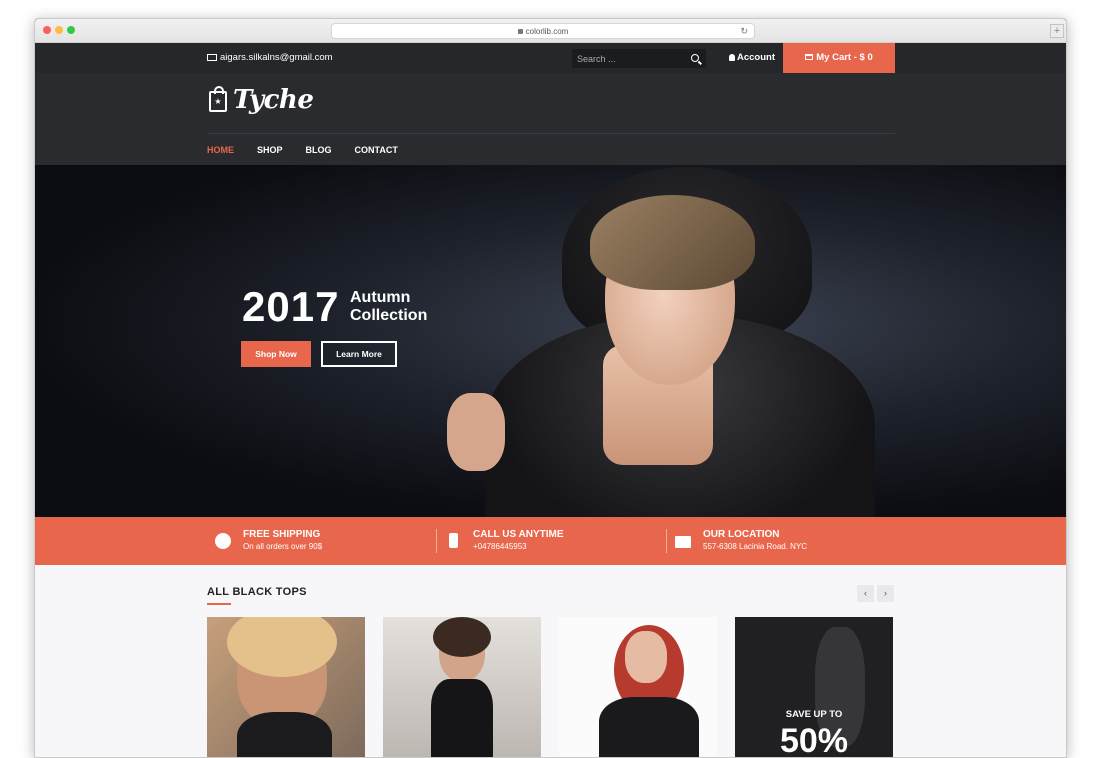 The image size is (1100, 758). I want to click on product-model-image, so click(646, 657).